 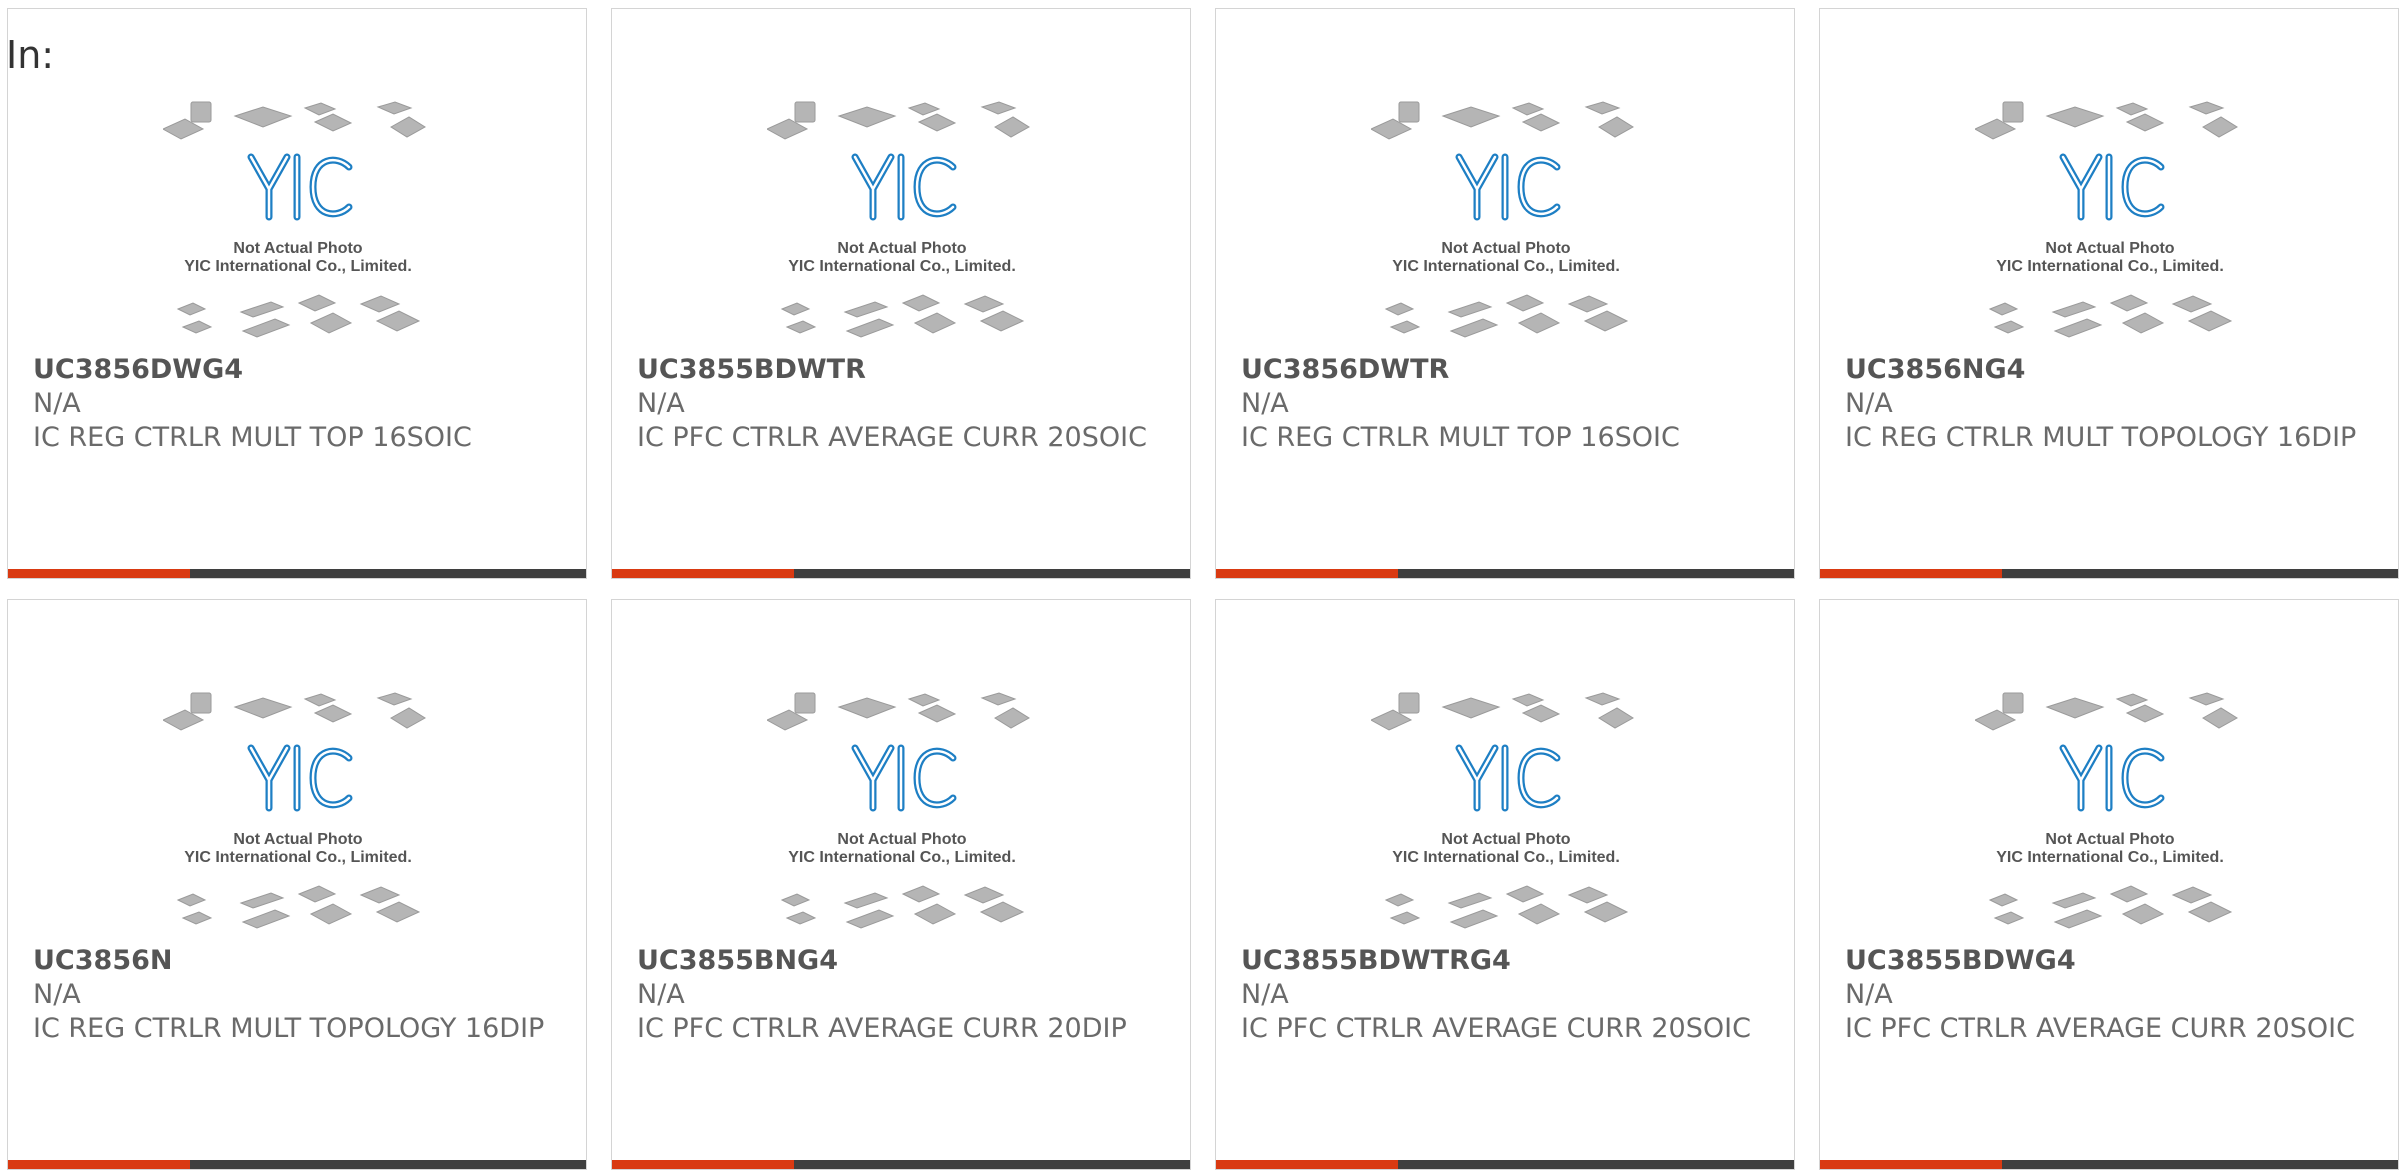 What do you see at coordinates (30, 55) in the screenshot?
I see `page-label: In:` at bounding box center [30, 55].